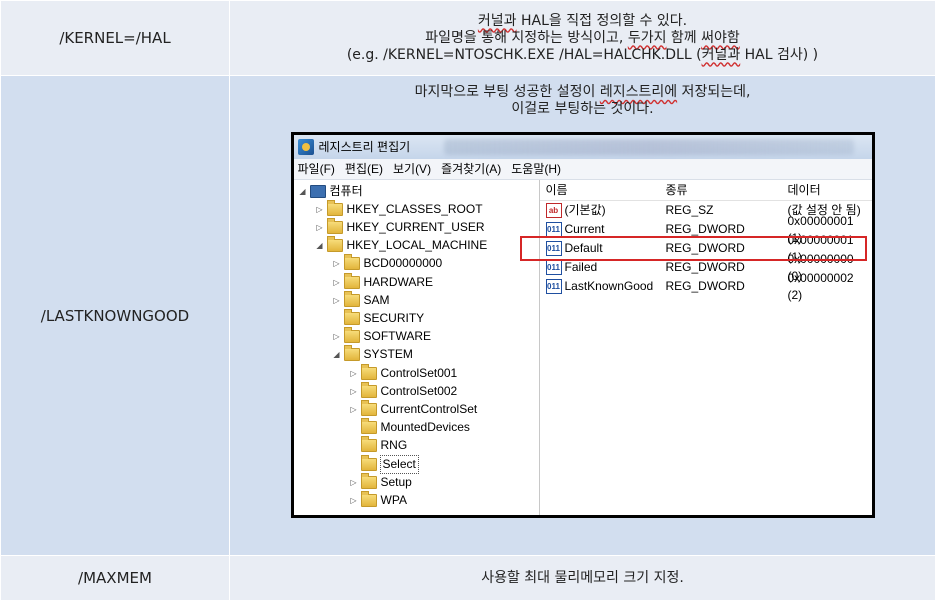 This screenshot has width=936, height=601. I want to click on tree-item-label: SYSTEM, so click(388, 354).